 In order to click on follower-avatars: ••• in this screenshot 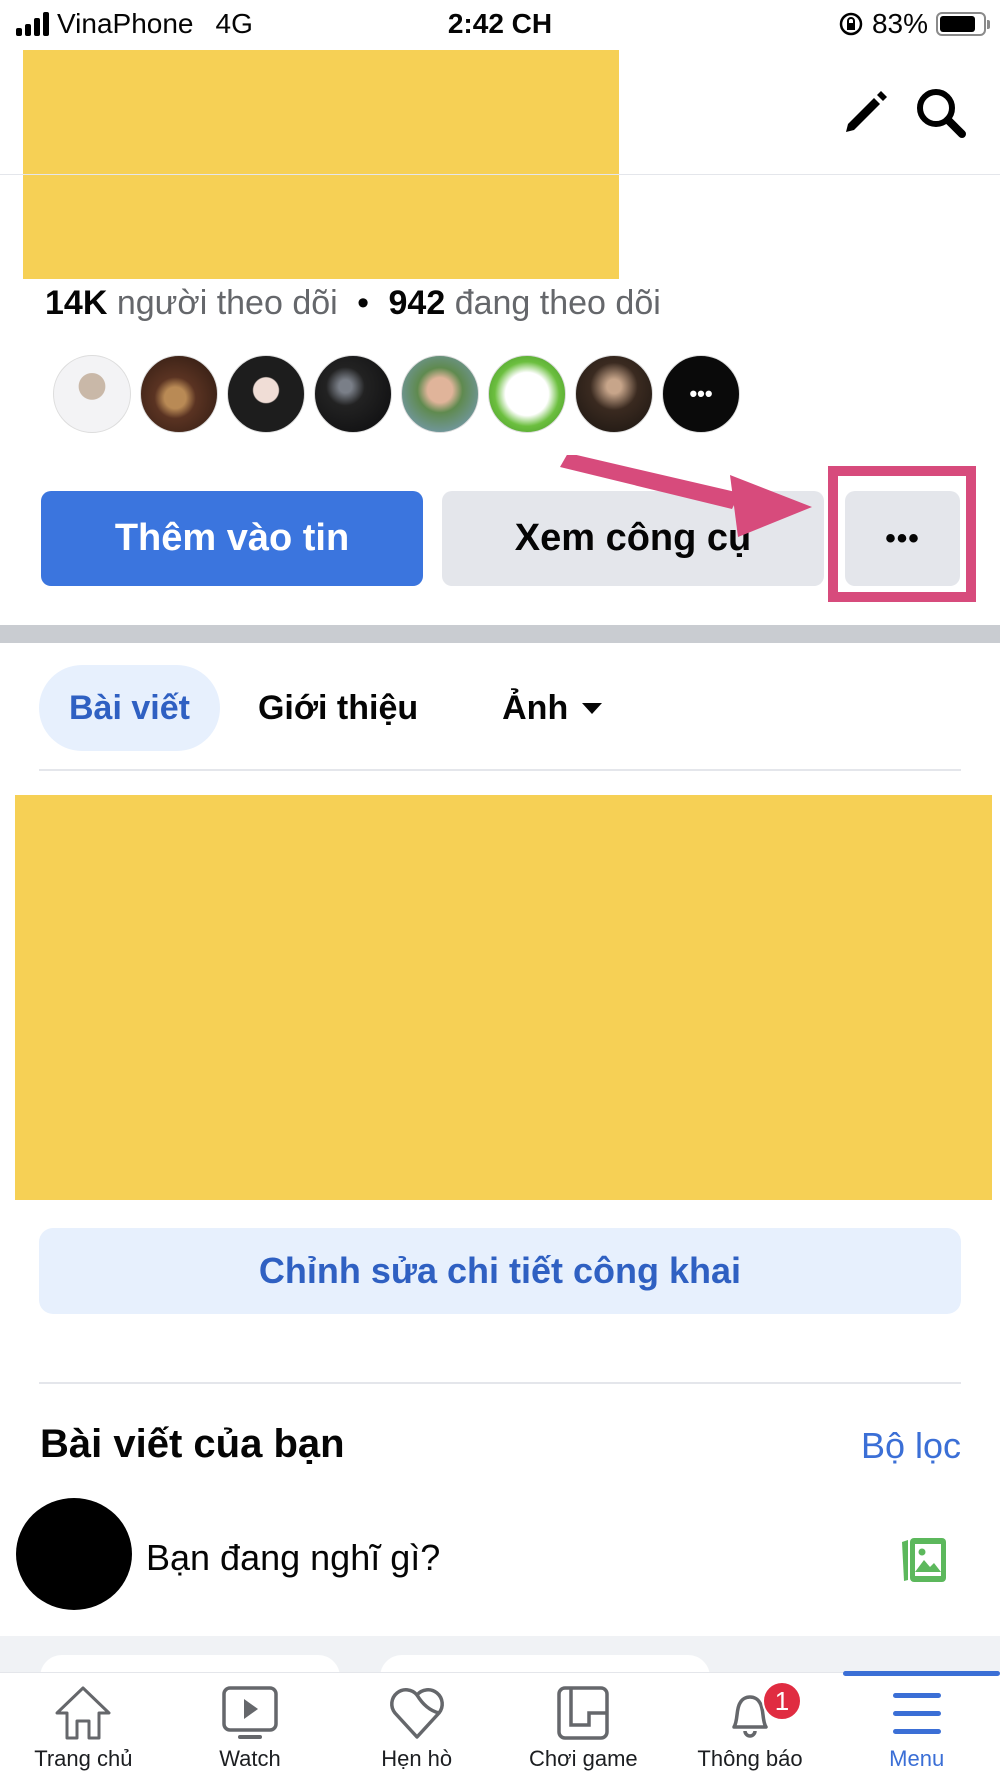, I will do `click(396, 394)`.